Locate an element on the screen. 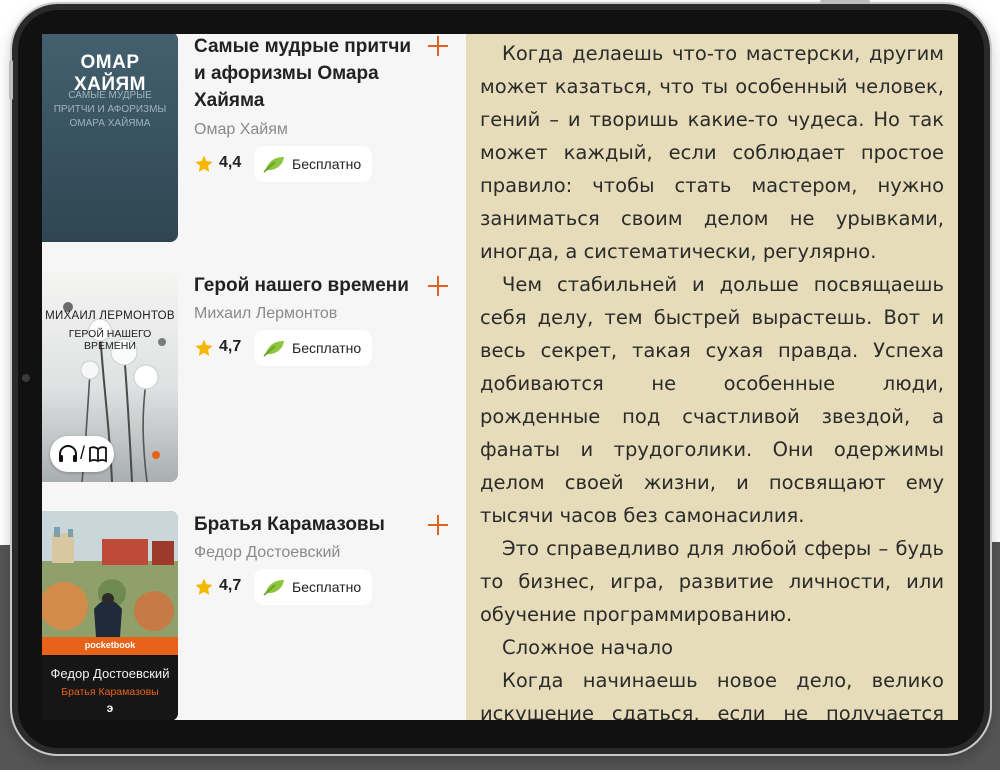 The width and height of the screenshot is (1000, 770). cover-title: Братья Карамазовы is located at coordinates (110, 692).